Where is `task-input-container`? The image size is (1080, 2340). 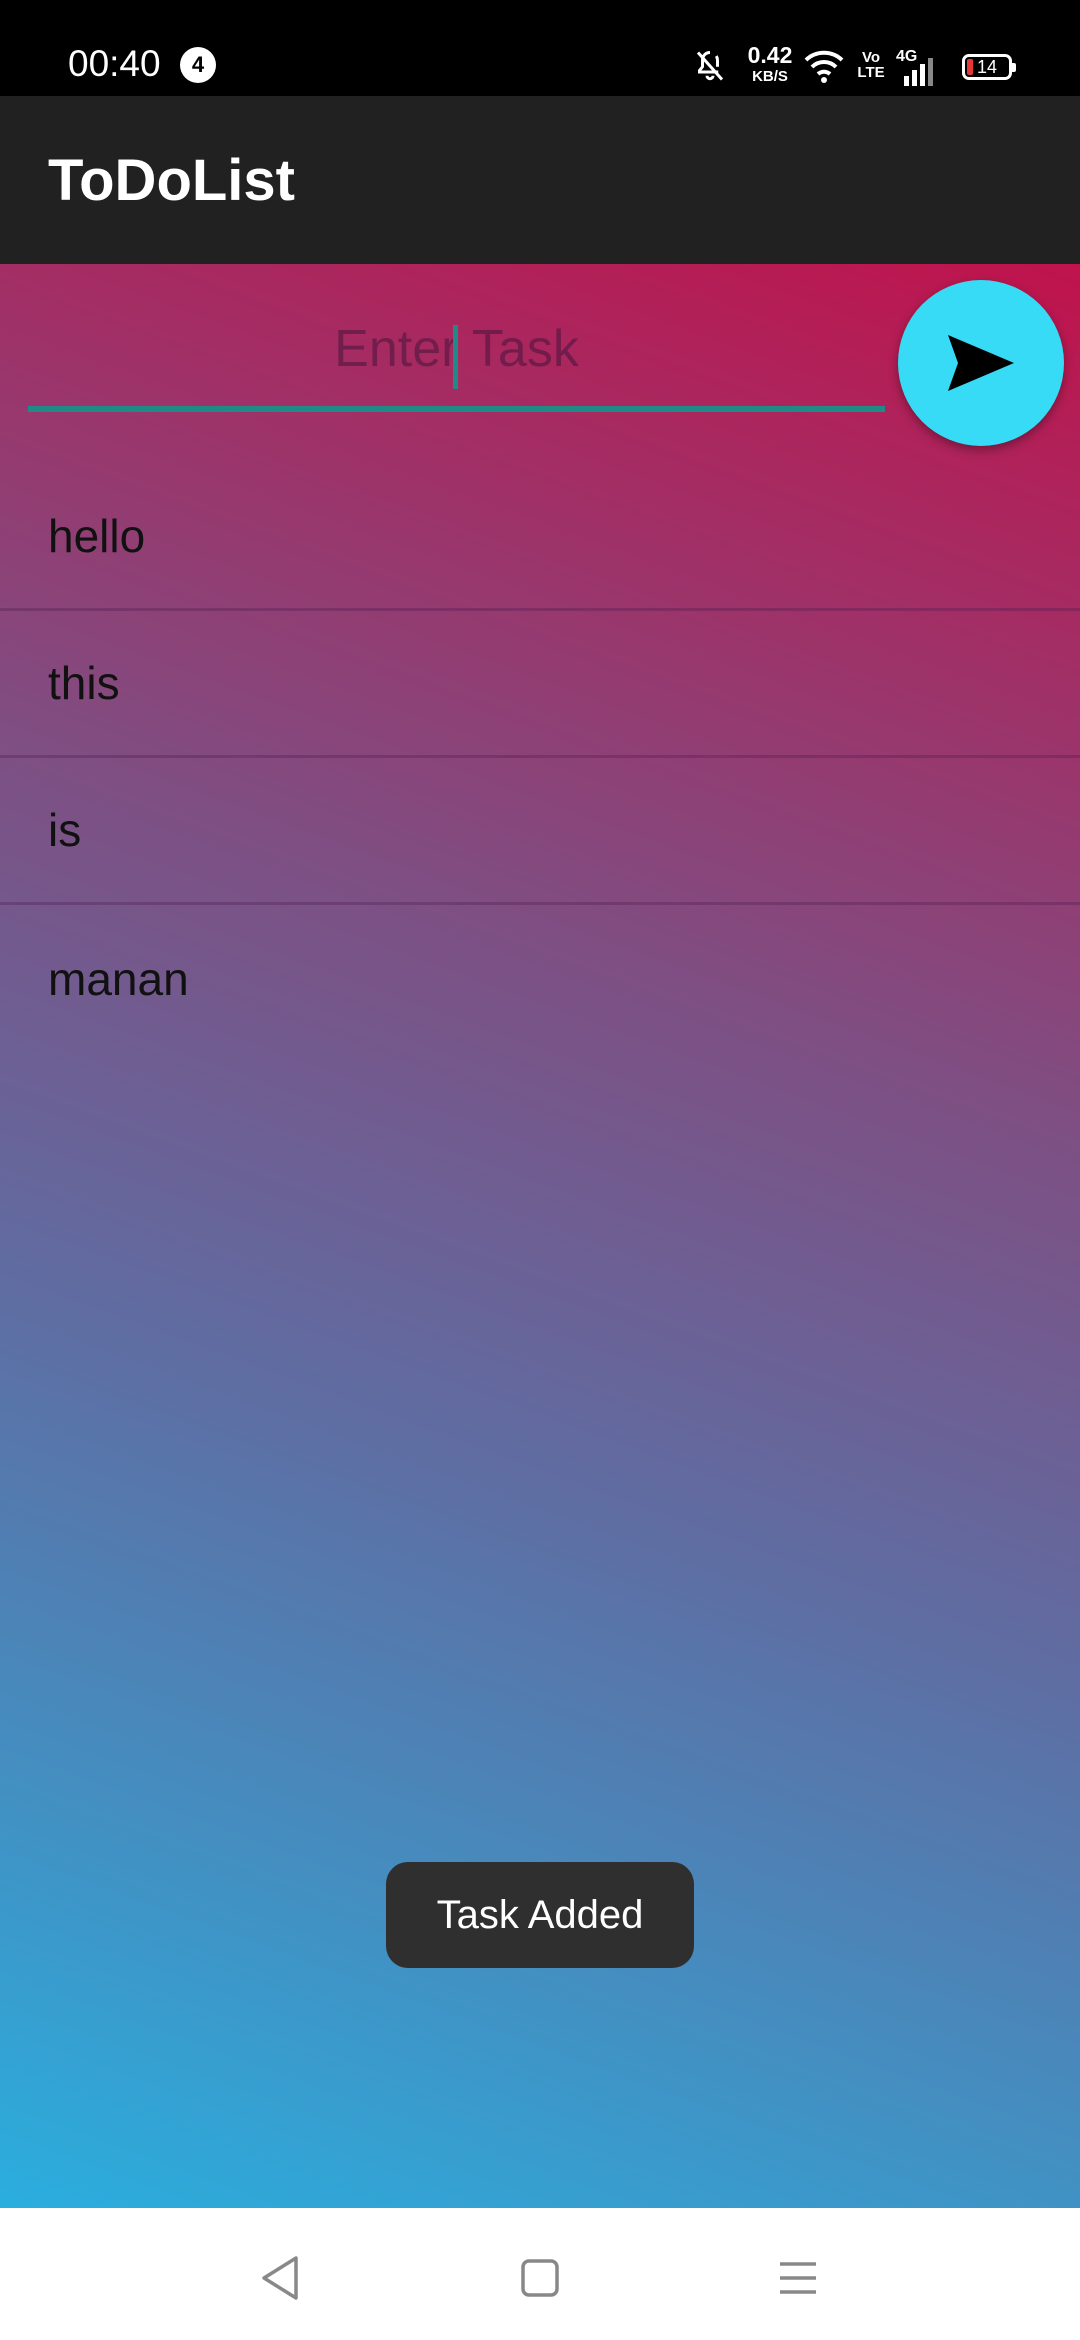 task-input-container is located at coordinates (456, 359).